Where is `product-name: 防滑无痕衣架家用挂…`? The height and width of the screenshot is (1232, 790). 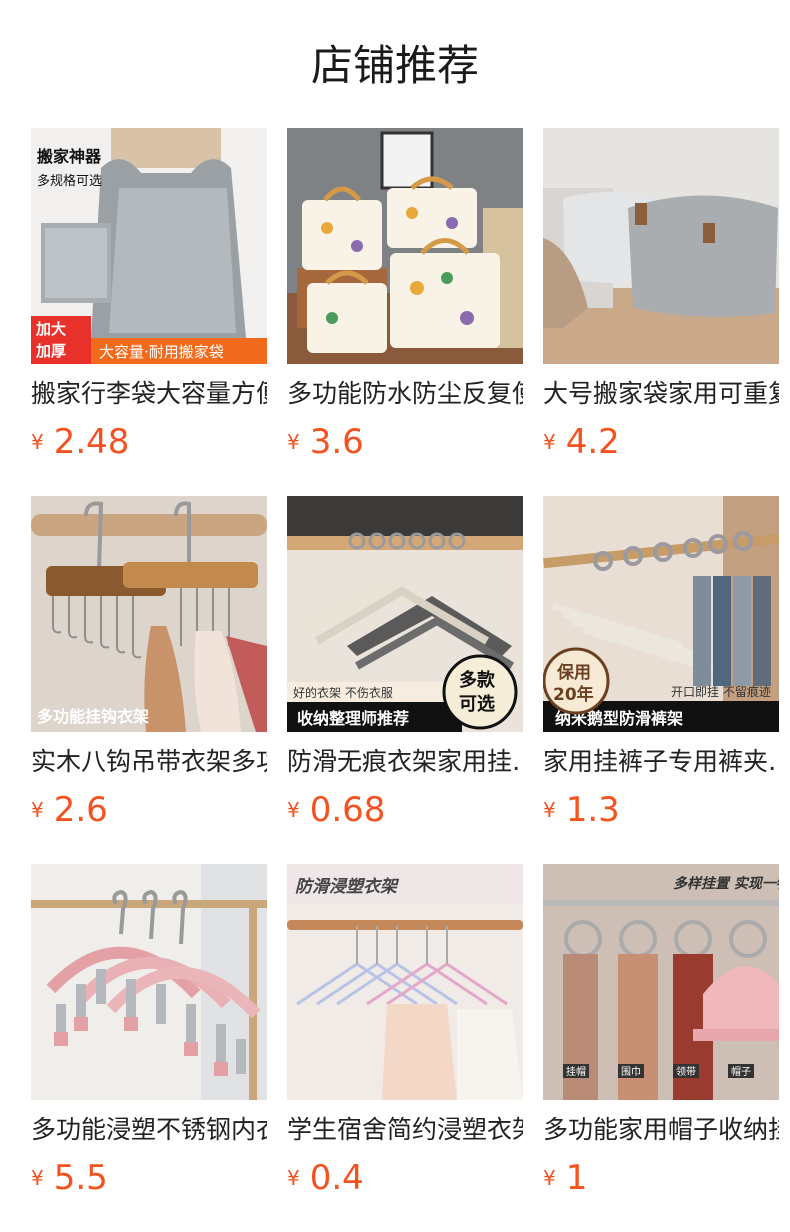
product-name: 防滑无痕衣架家用挂… is located at coordinates (405, 762).